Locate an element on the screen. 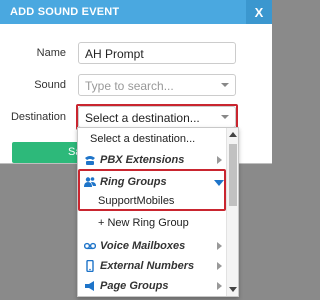 The height and width of the screenshot is (300, 320). group-voice-mailboxes: Voice Mailboxes is located at coordinates (152, 246).